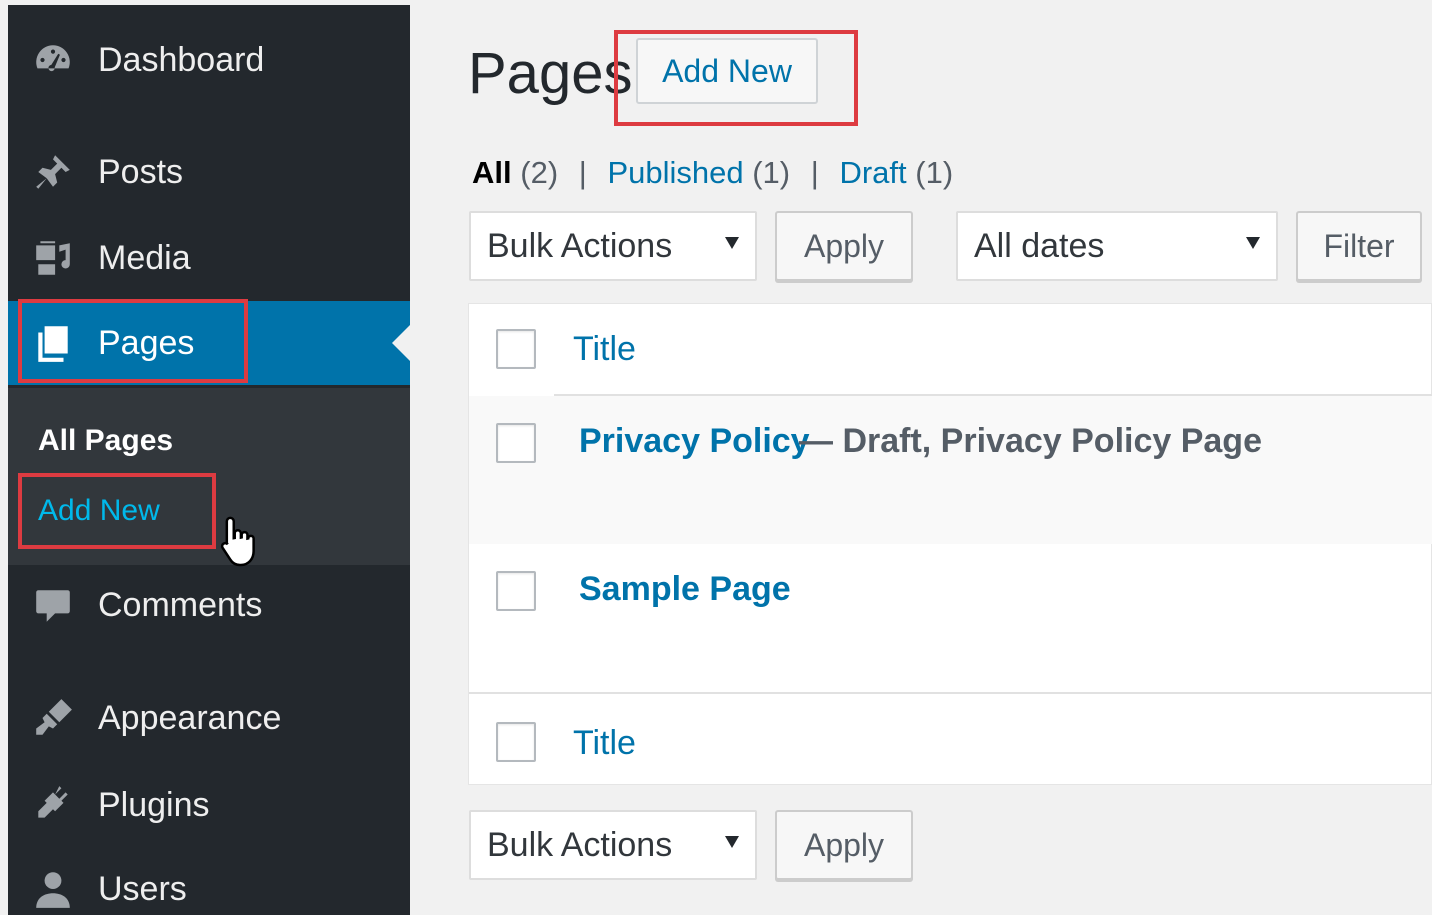  What do you see at coordinates (844, 246) in the screenshot?
I see `apply-button: Apply` at bounding box center [844, 246].